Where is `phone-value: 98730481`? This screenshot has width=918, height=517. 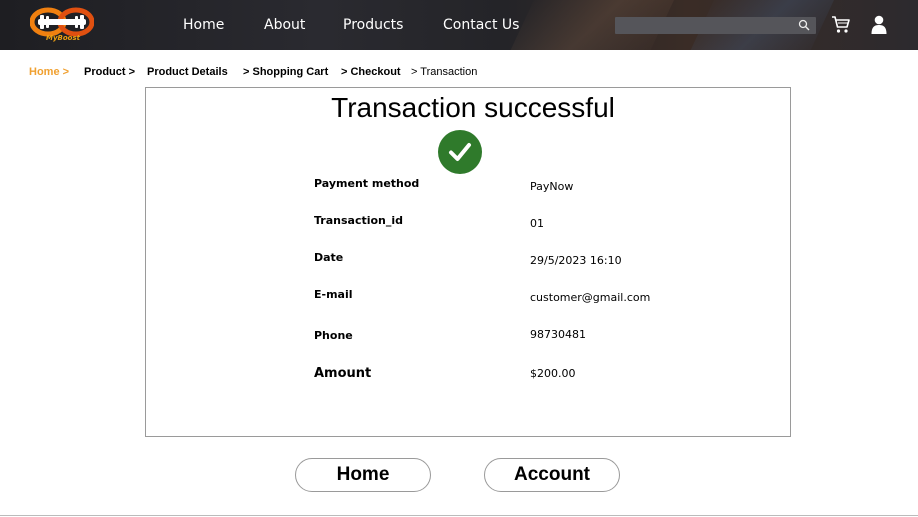
phone-value: 98730481 is located at coordinates (558, 334).